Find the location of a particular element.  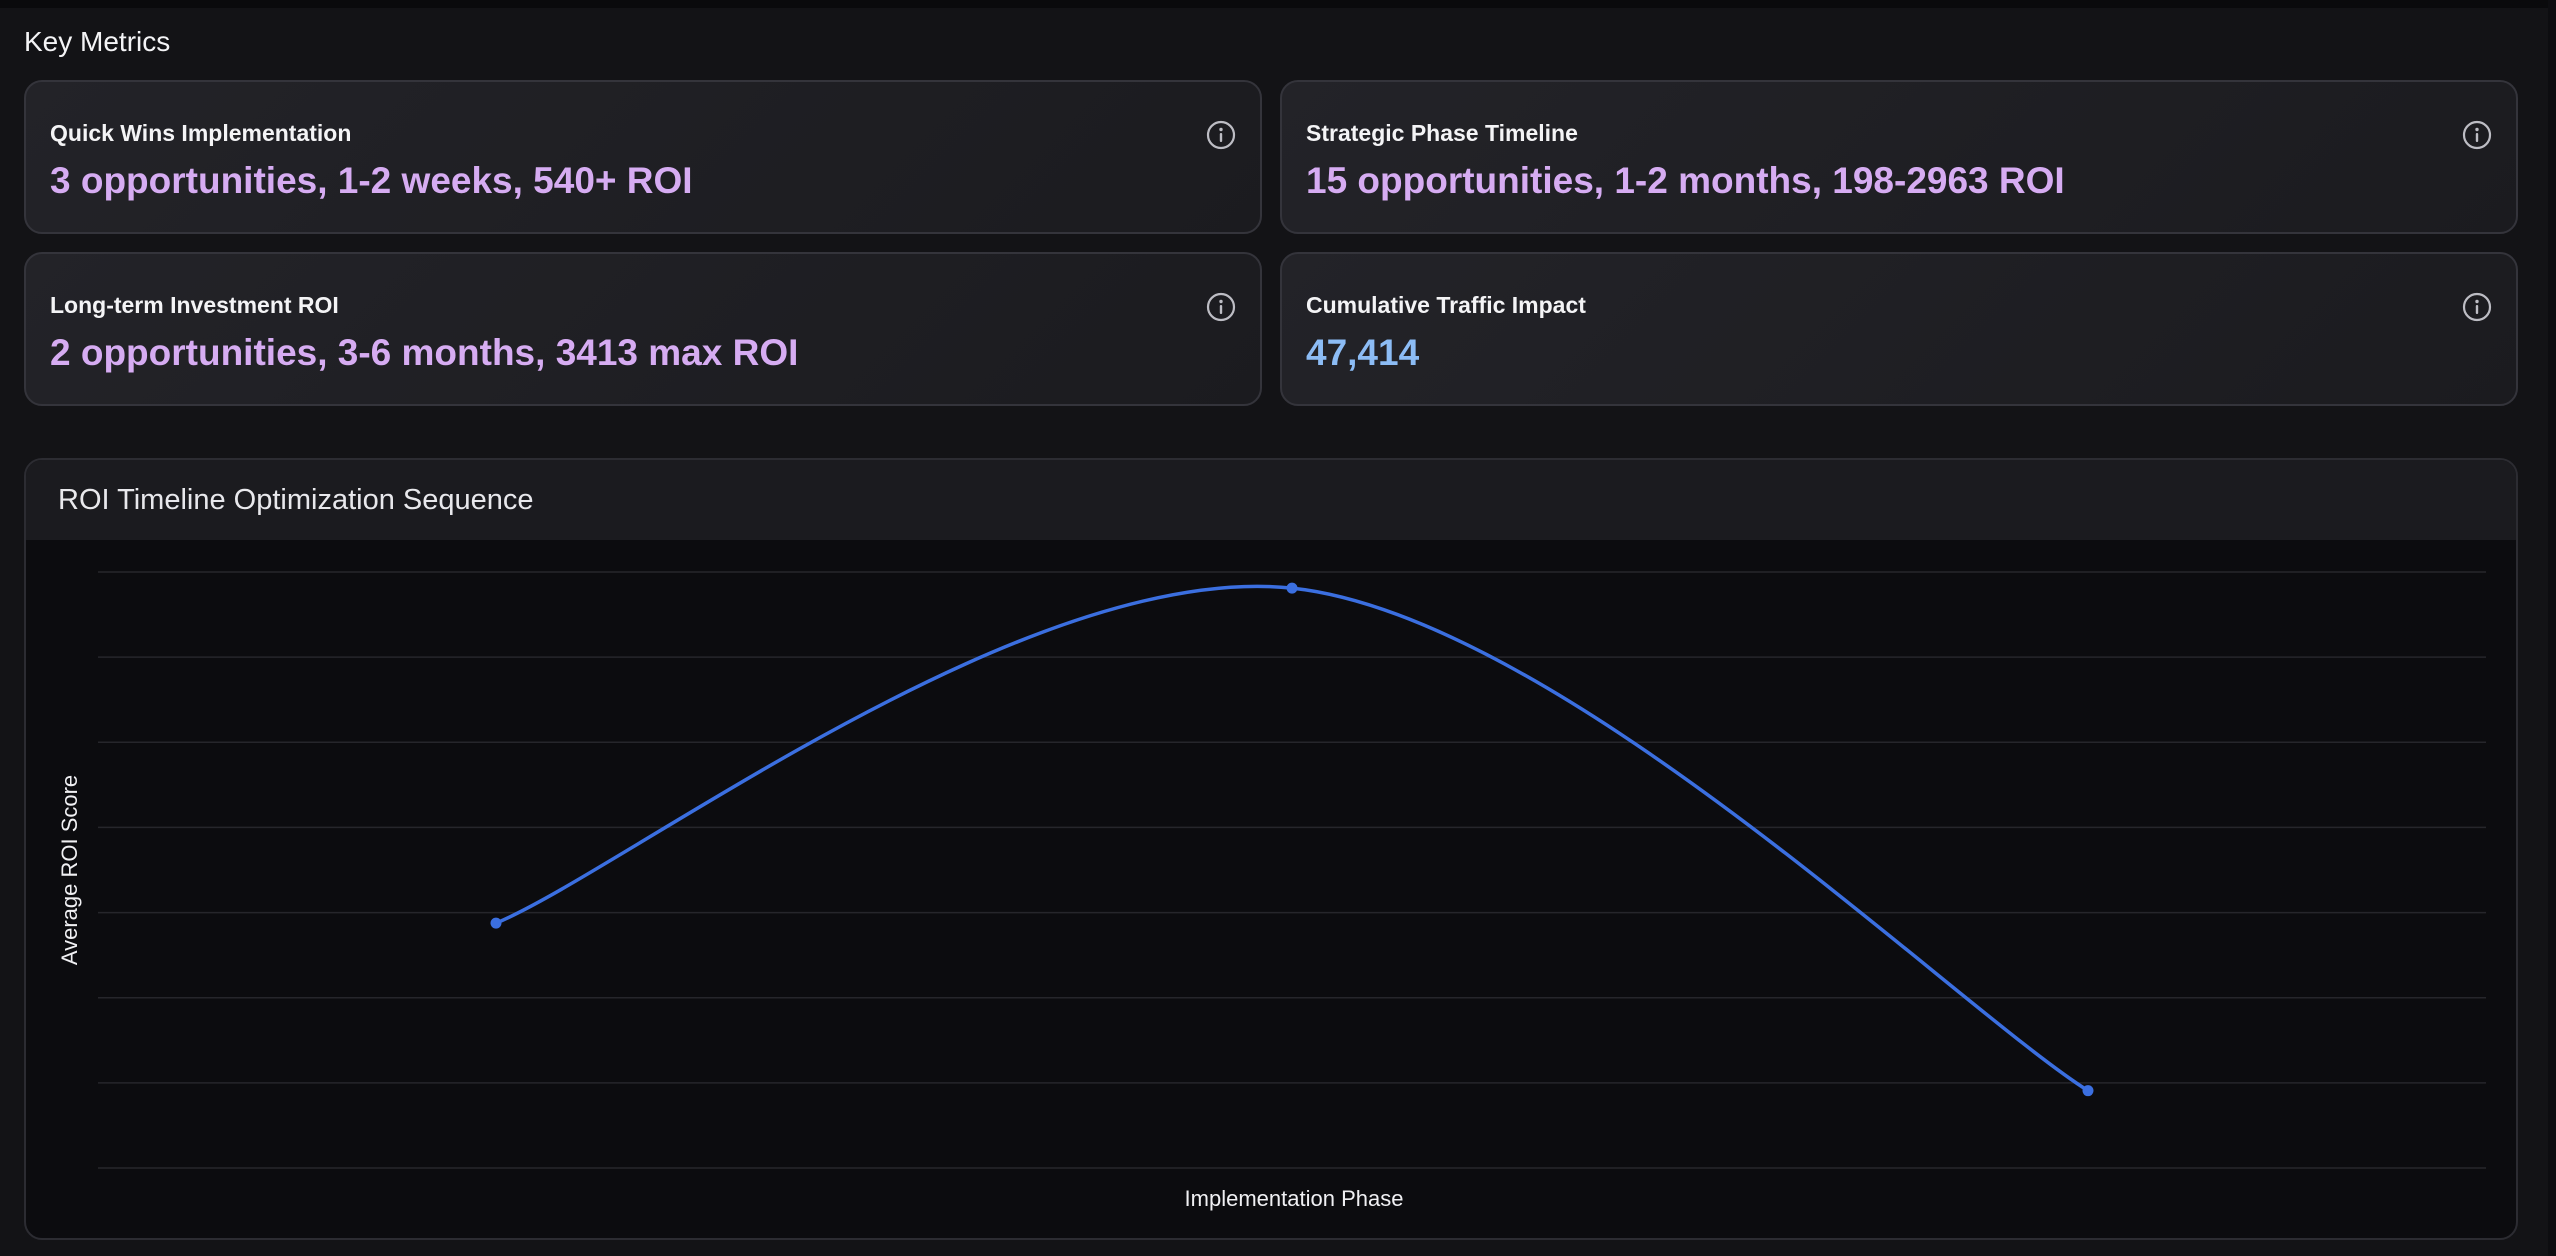

metric-card-traffic-impact: Cumulative Traffic Impact 47,414 is located at coordinates (1899, 329).